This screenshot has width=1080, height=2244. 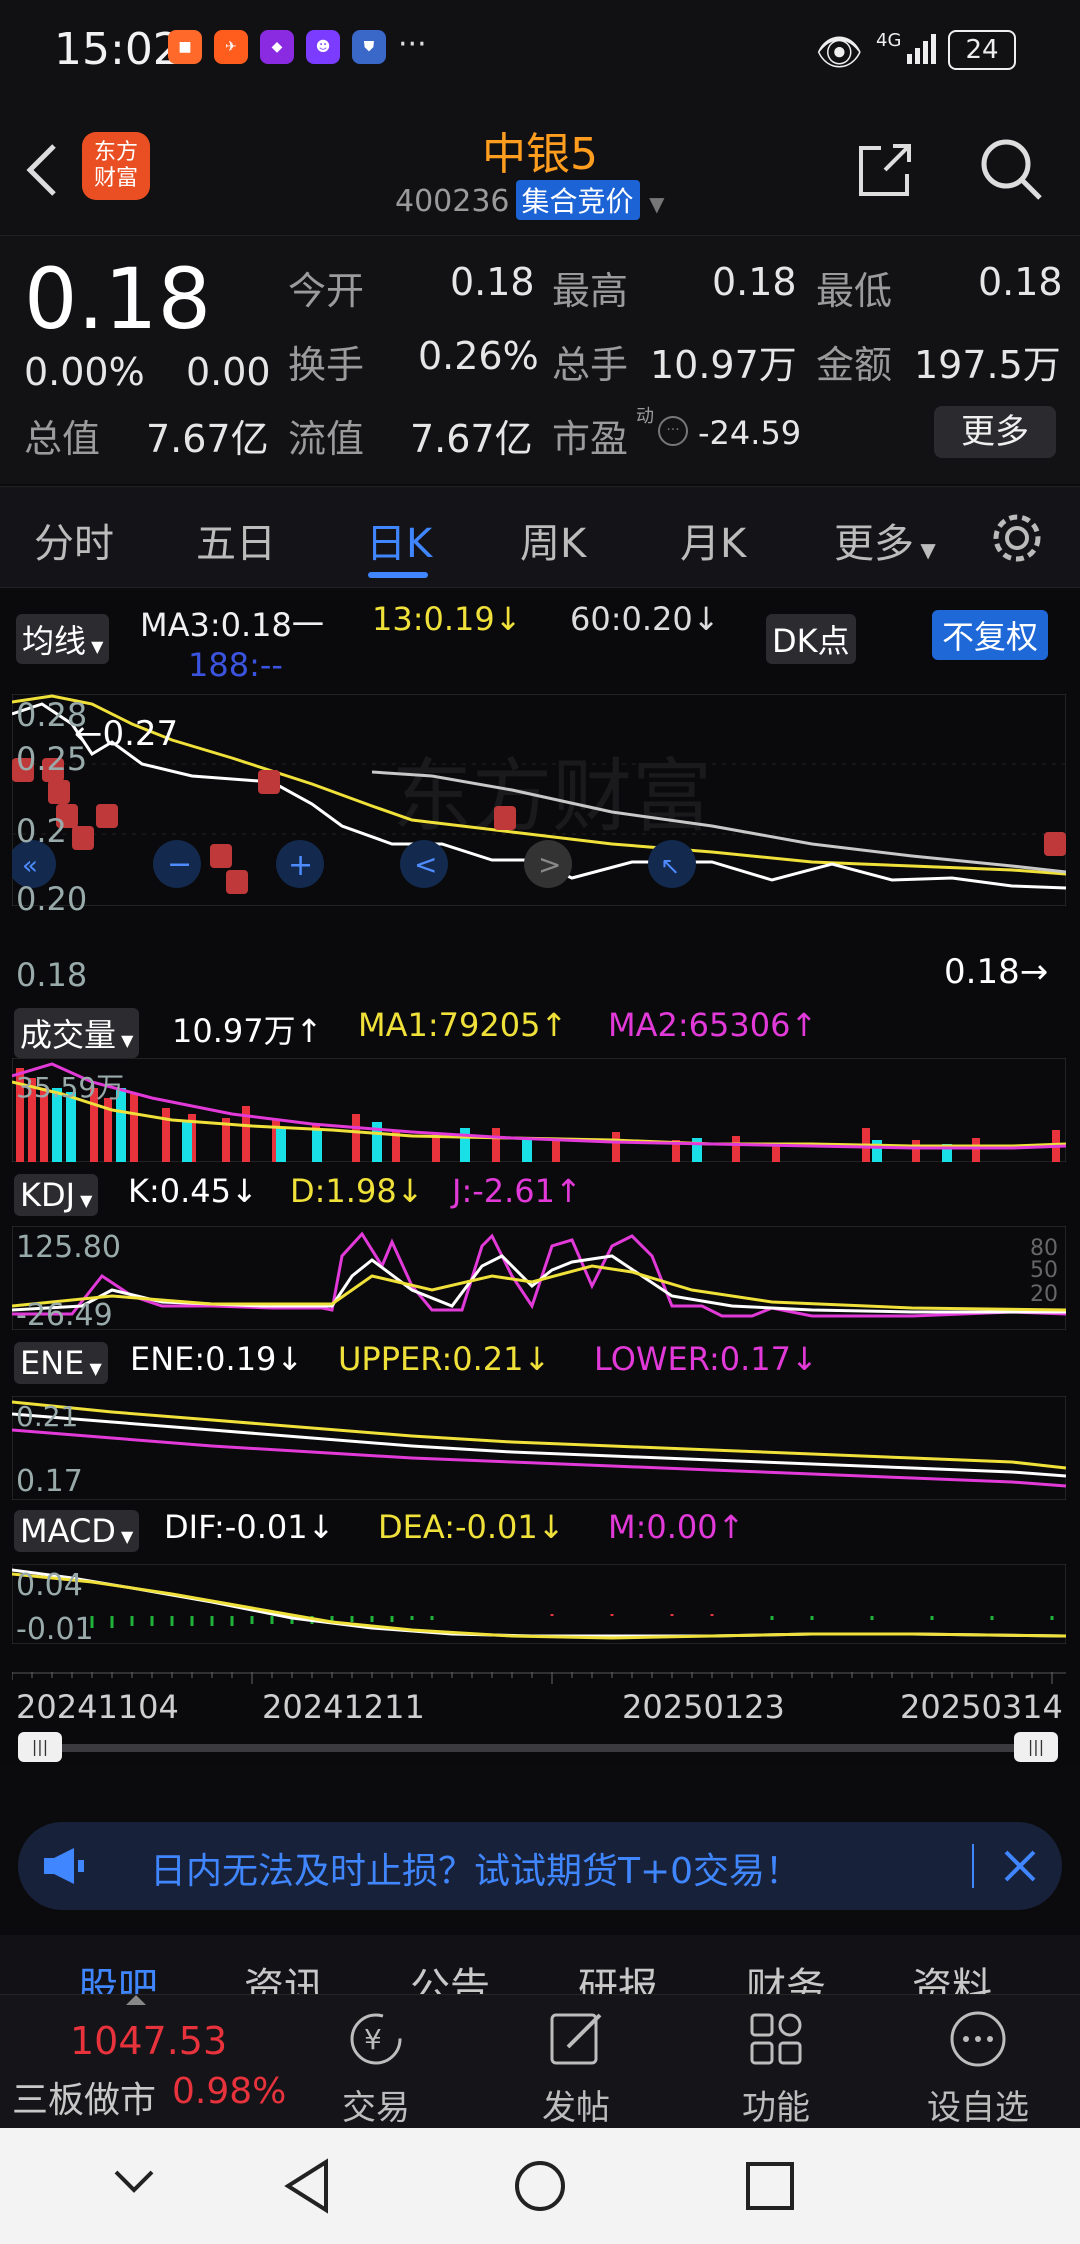 What do you see at coordinates (590, 291) in the screenshot?
I see `high-label: 最高` at bounding box center [590, 291].